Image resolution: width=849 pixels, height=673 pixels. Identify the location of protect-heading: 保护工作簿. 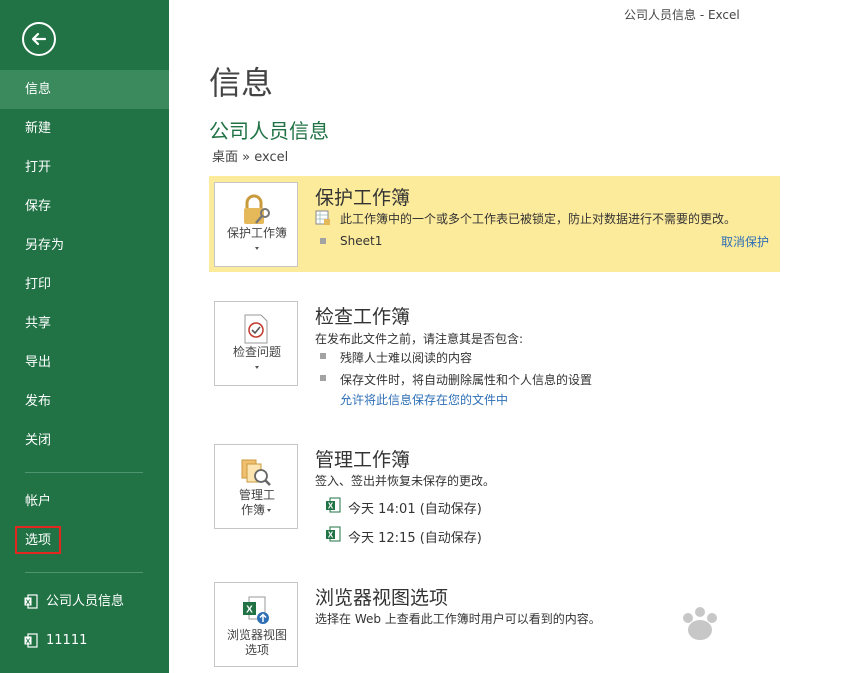
(363, 198).